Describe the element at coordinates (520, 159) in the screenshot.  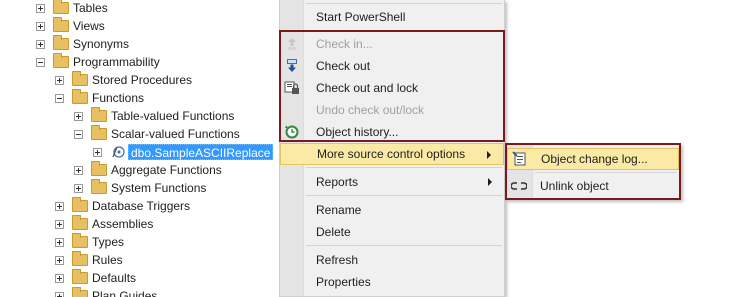
I see `change-log-icon` at that location.